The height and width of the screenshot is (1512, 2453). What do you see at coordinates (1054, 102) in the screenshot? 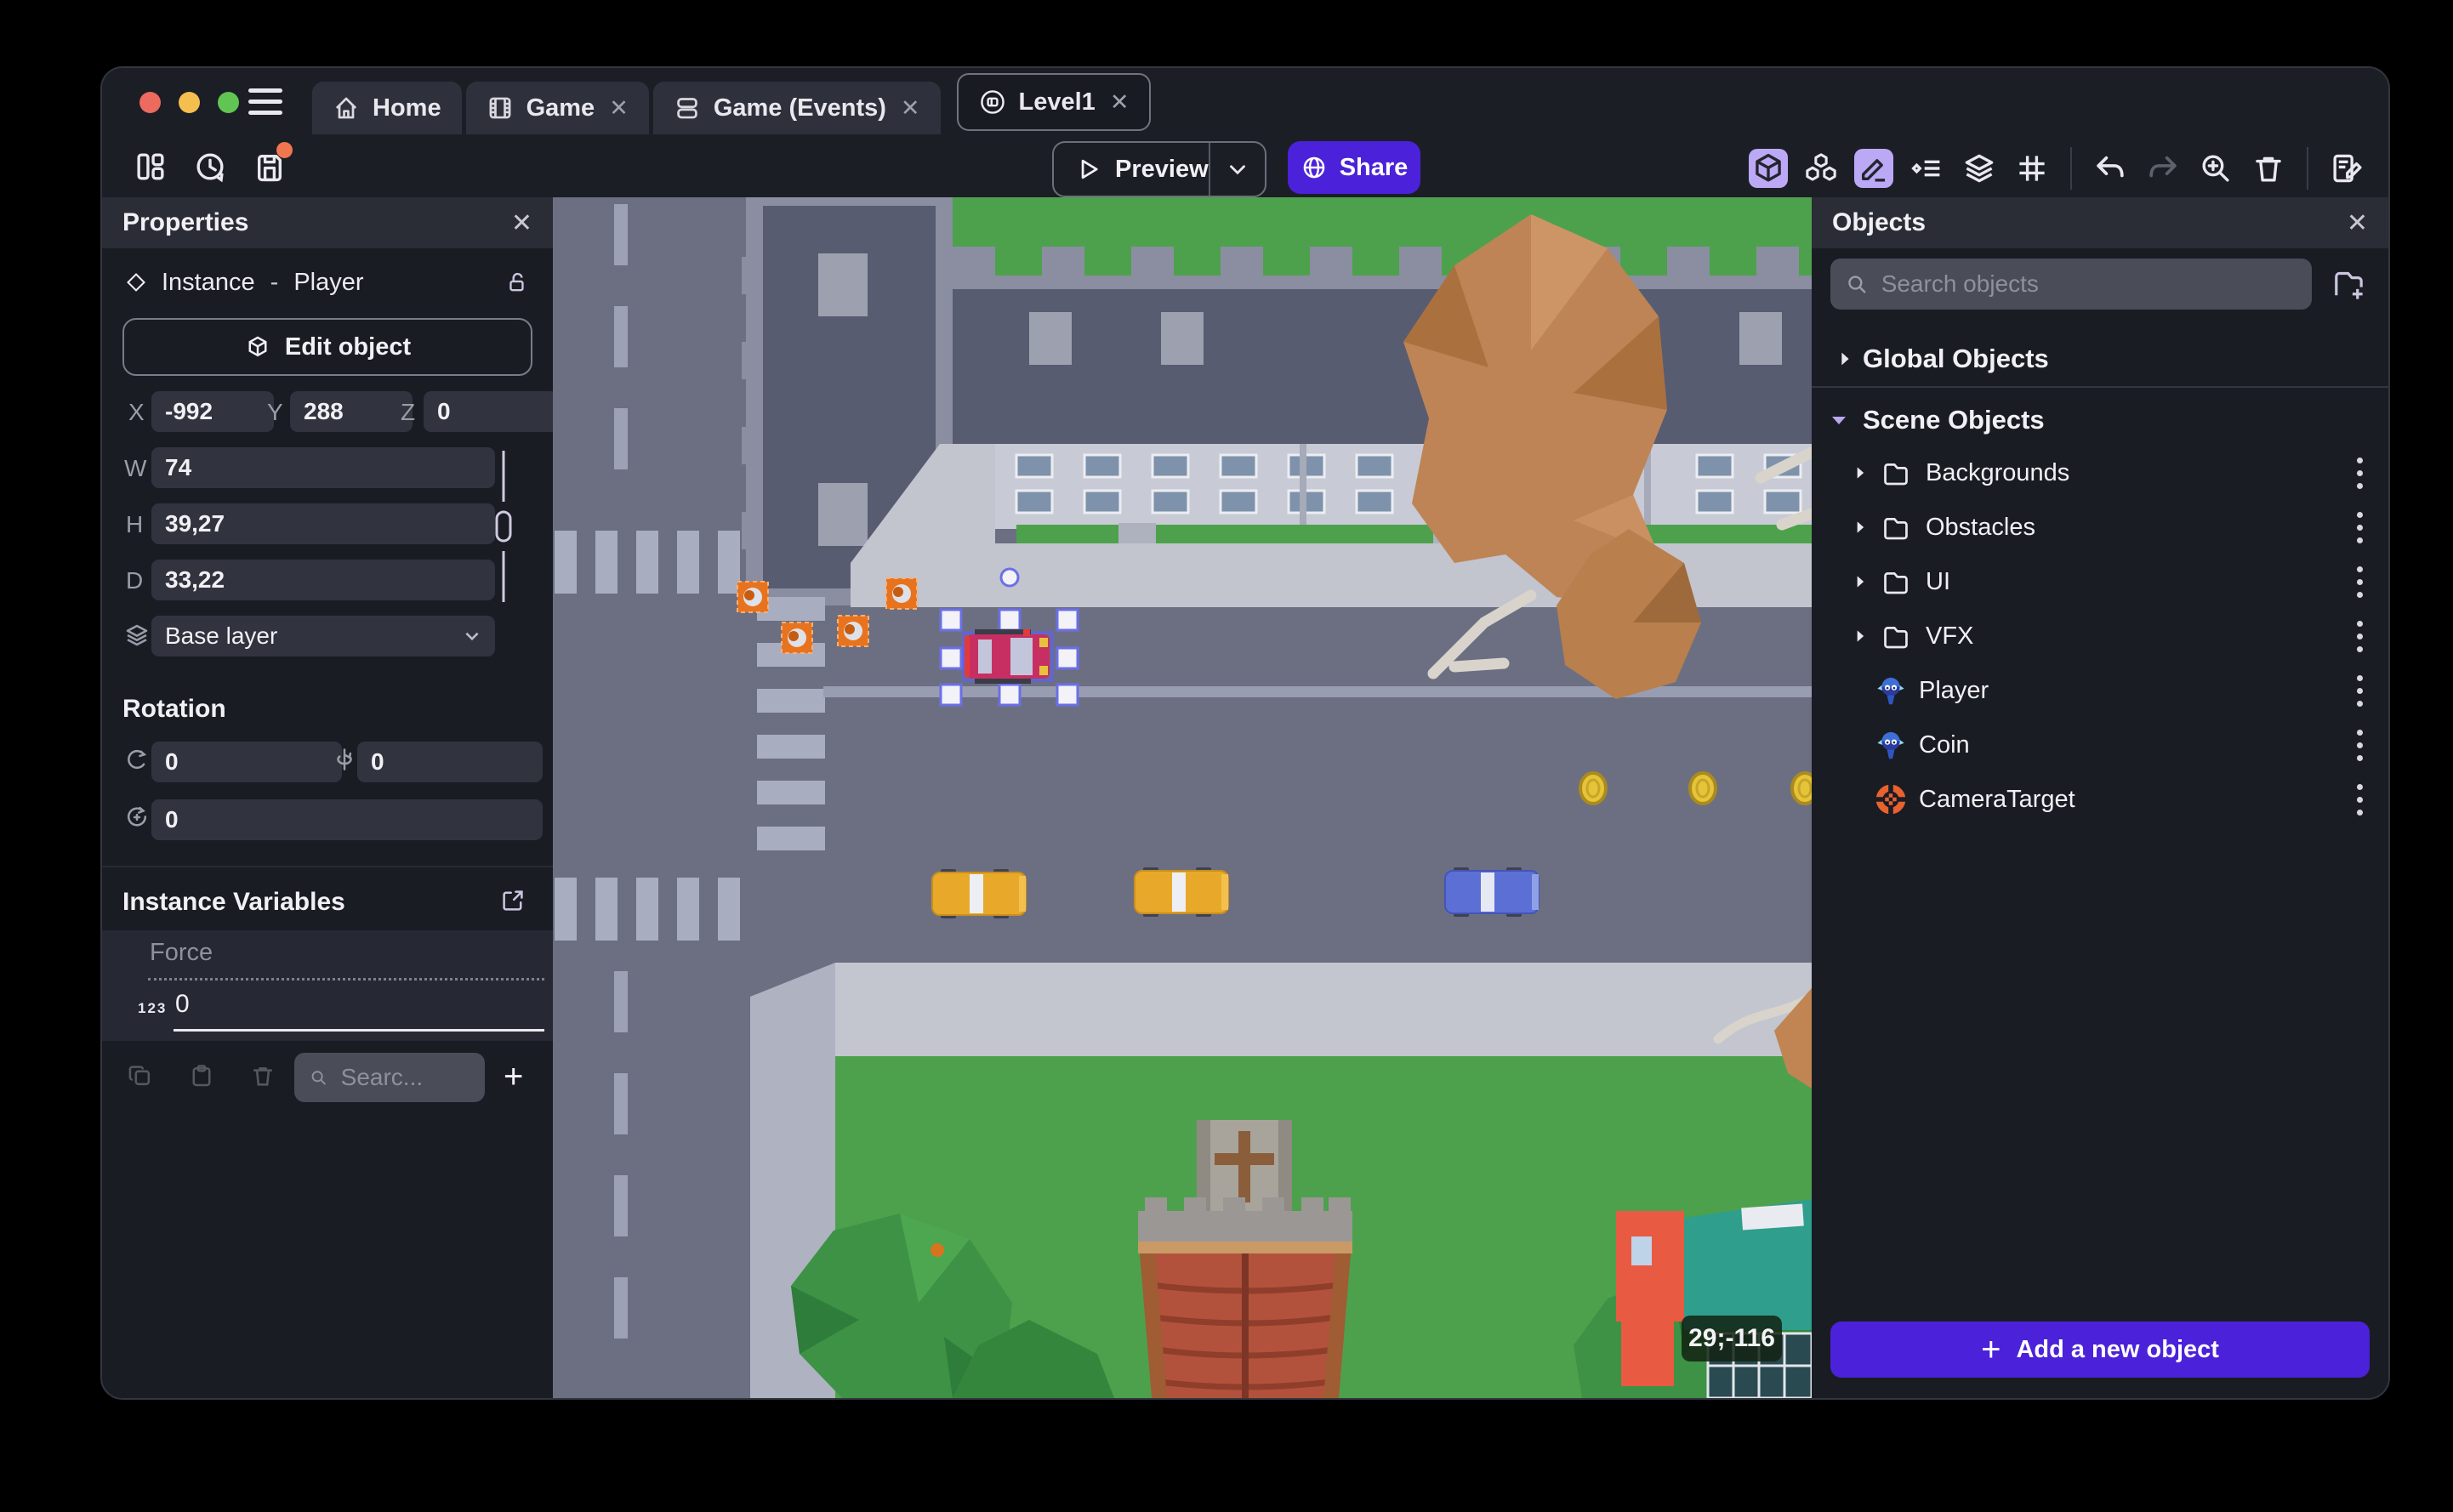
I see `tab-level1: Level1 ✕` at bounding box center [1054, 102].